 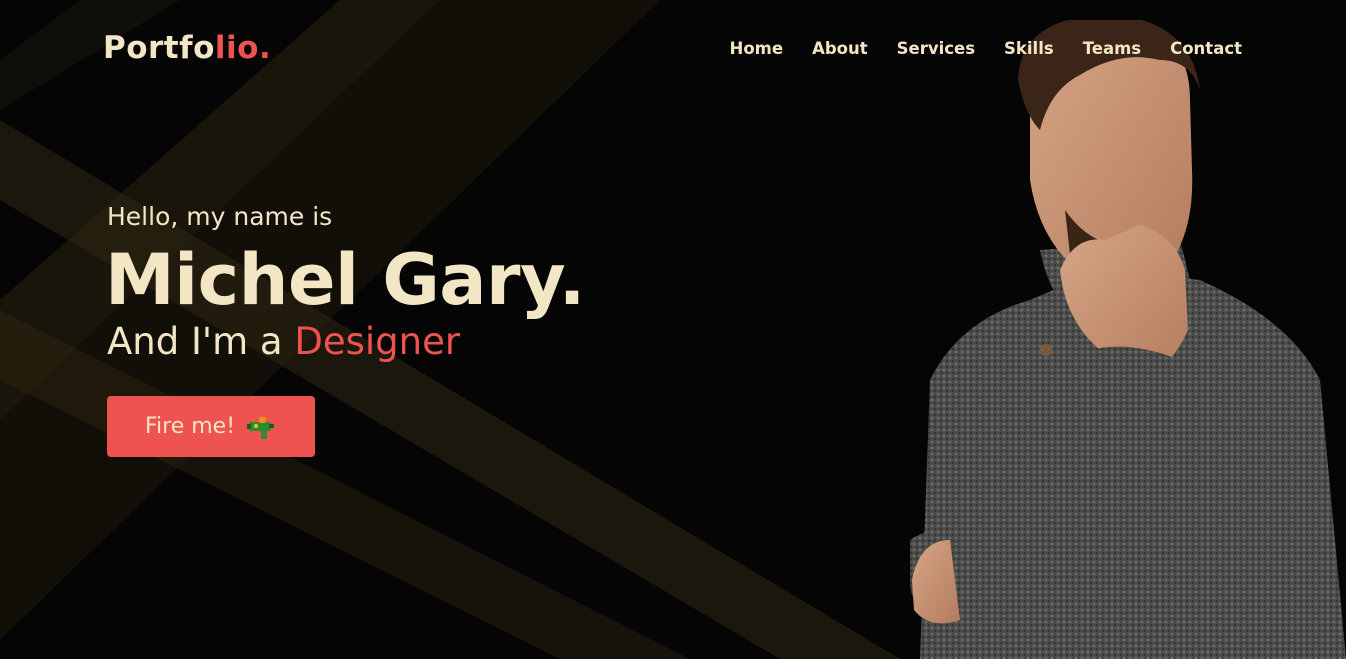 I want to click on nav-link-services: Services, so click(x=936, y=49).